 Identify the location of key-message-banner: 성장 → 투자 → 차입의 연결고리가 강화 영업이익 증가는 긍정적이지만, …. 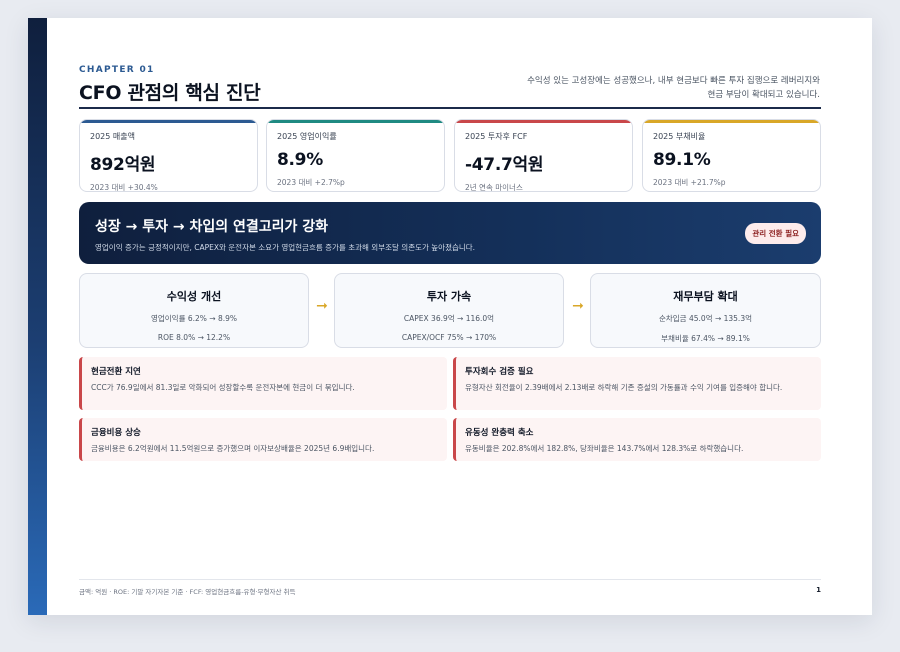
(450, 233).